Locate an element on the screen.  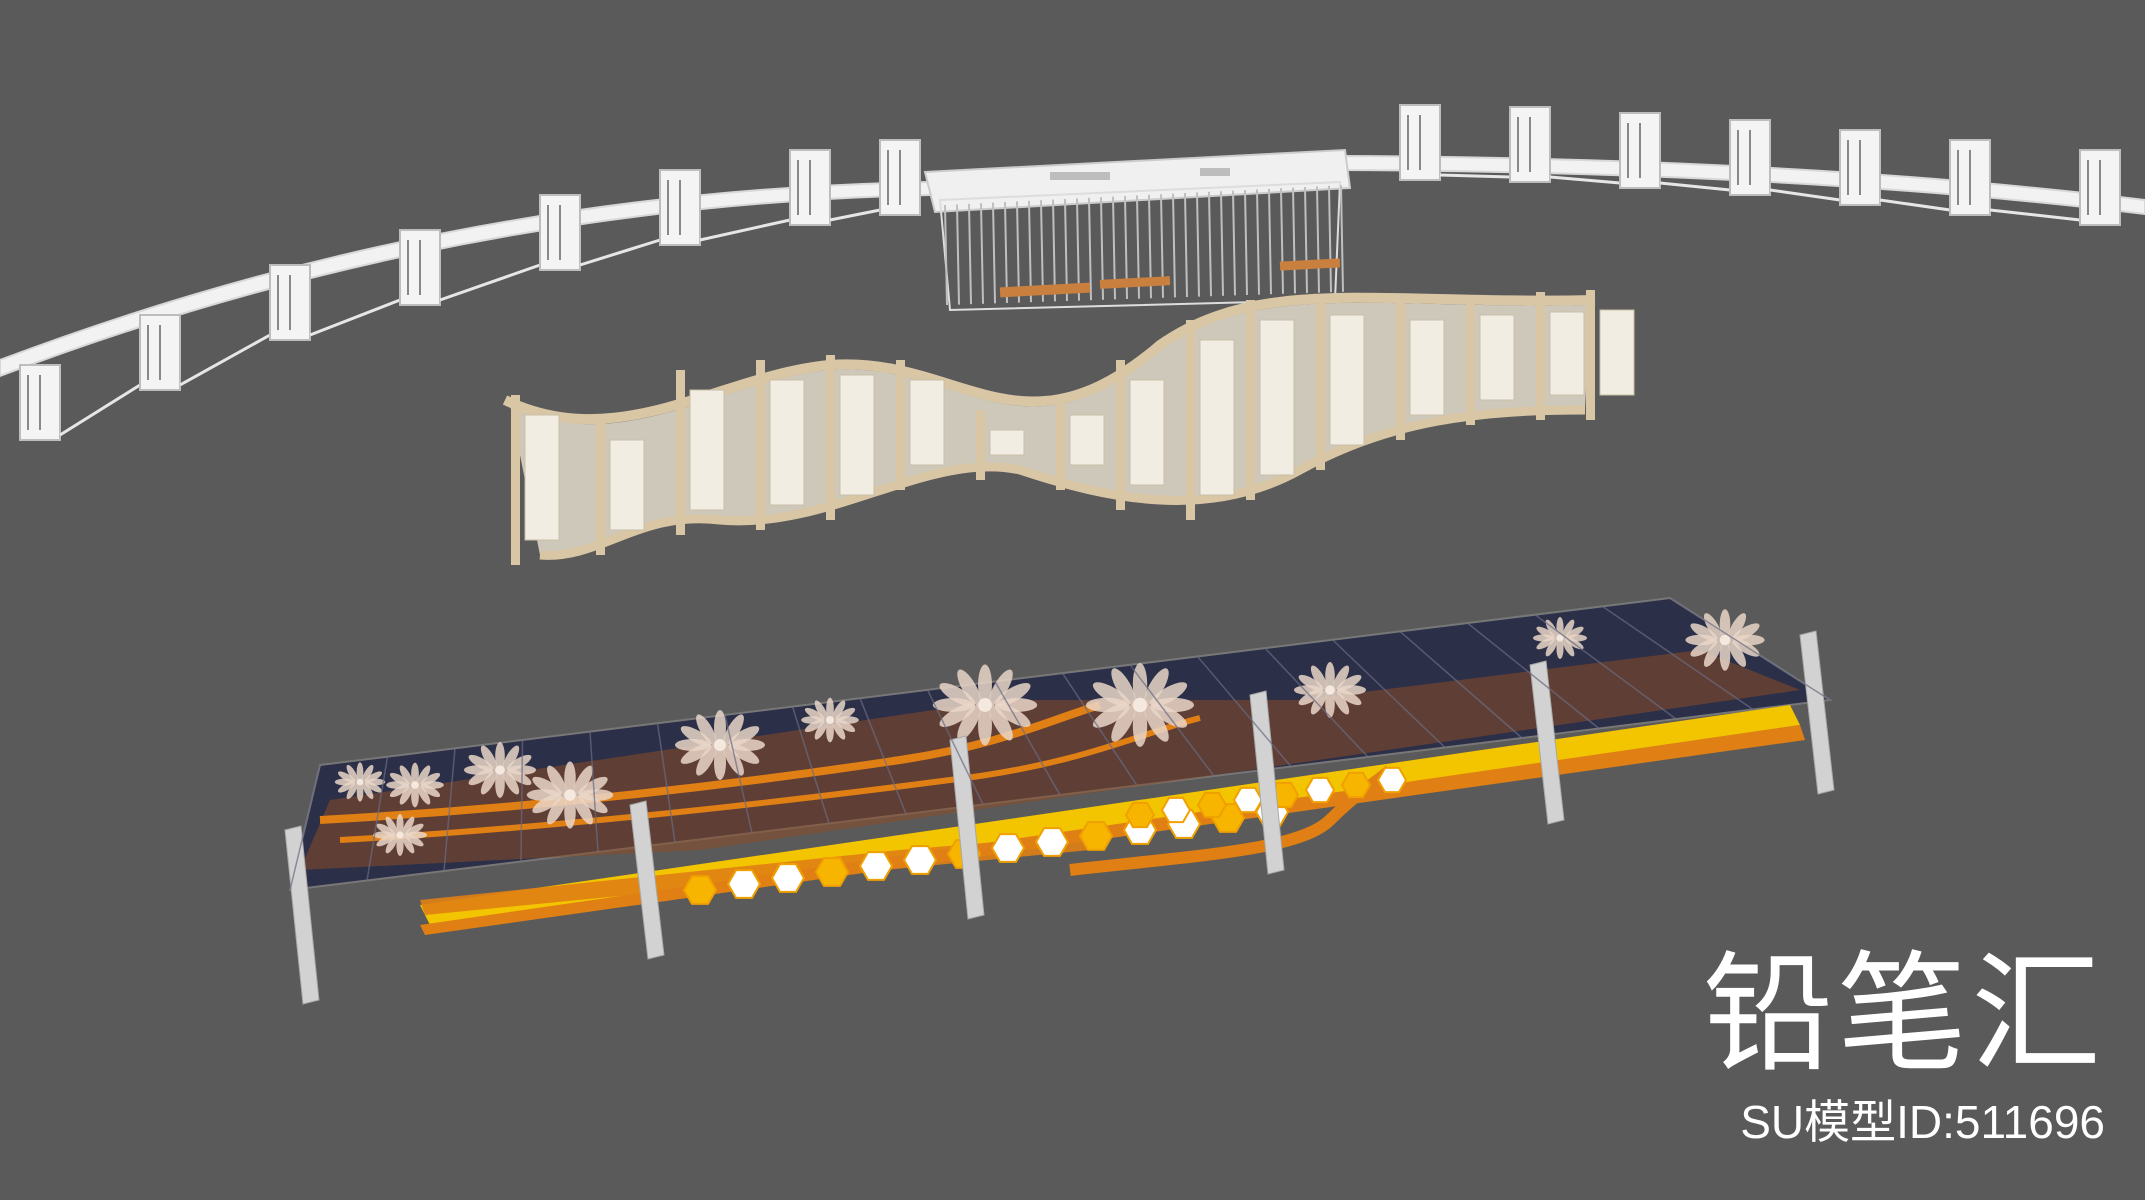
model-id-label: SU模型ID:511696 is located at coordinates (1922, 1122).